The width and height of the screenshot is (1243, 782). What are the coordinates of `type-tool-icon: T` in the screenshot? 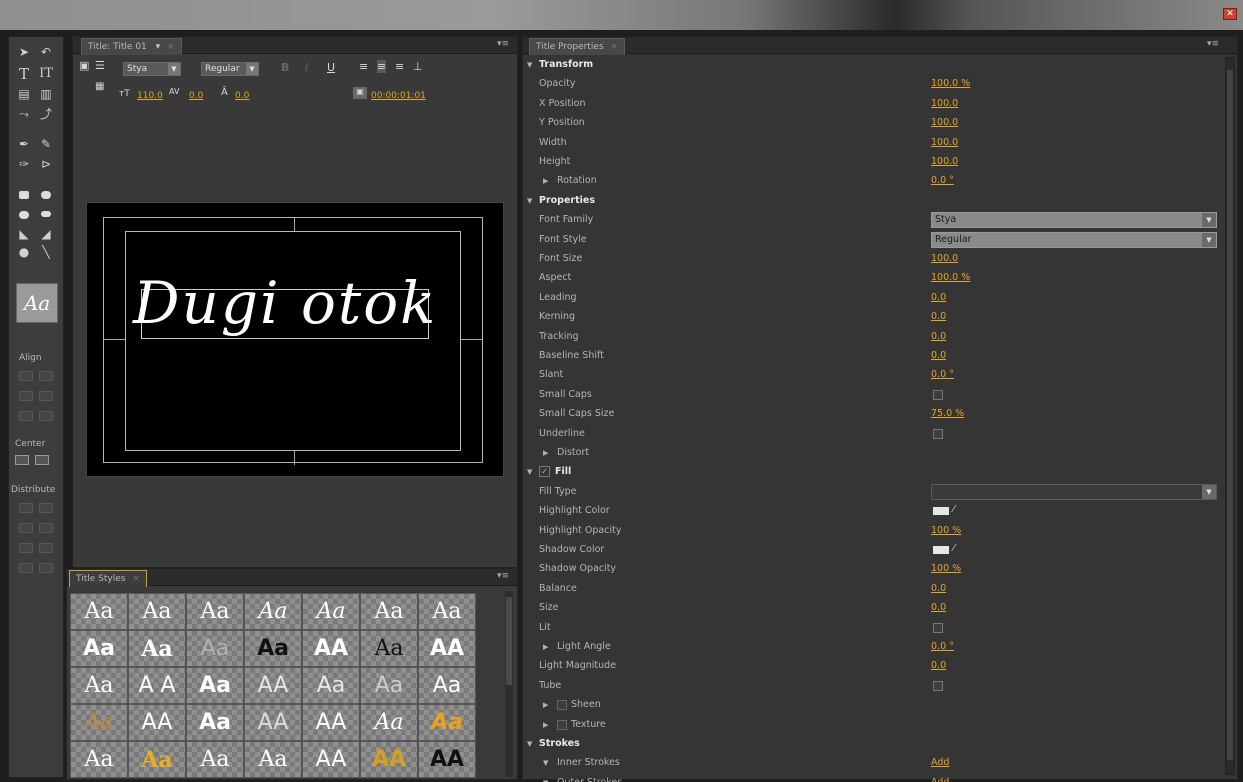 It's located at (24, 74).